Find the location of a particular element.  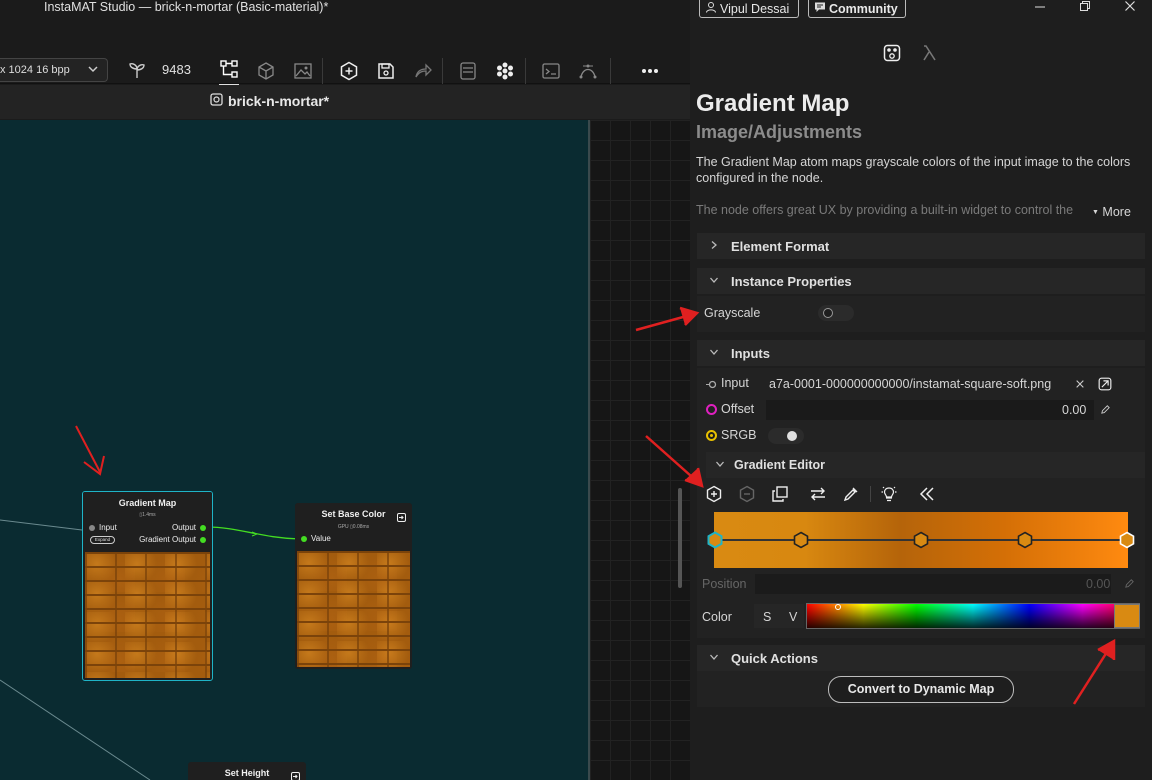

secondary-viewport is located at coordinates (640, 450).